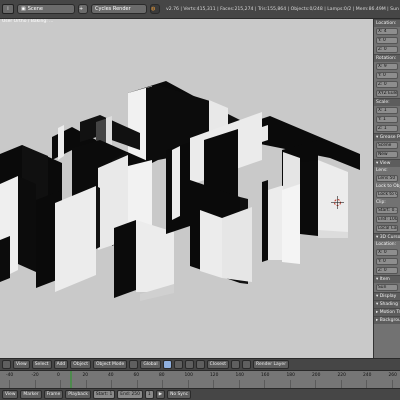  Describe the element at coordinates (247, 364) in the screenshot. I see `render-icon` at that location.